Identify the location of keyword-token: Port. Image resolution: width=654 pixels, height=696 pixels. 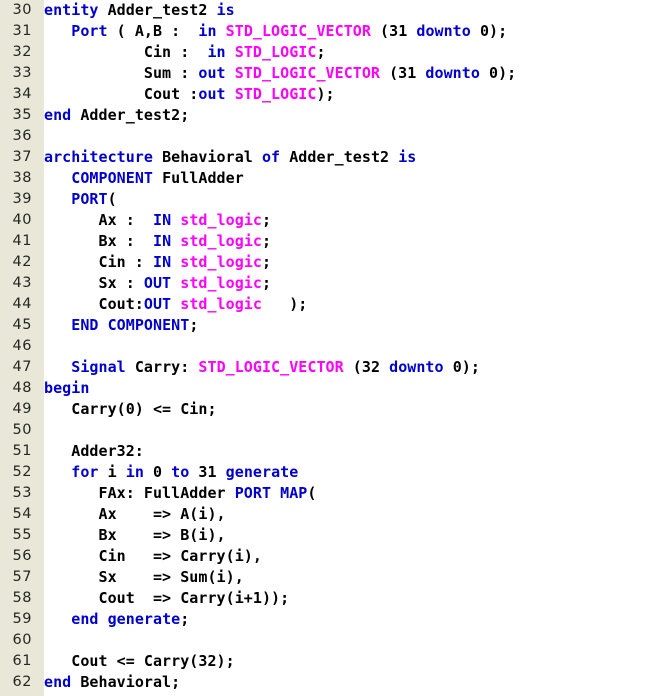
(89, 31).